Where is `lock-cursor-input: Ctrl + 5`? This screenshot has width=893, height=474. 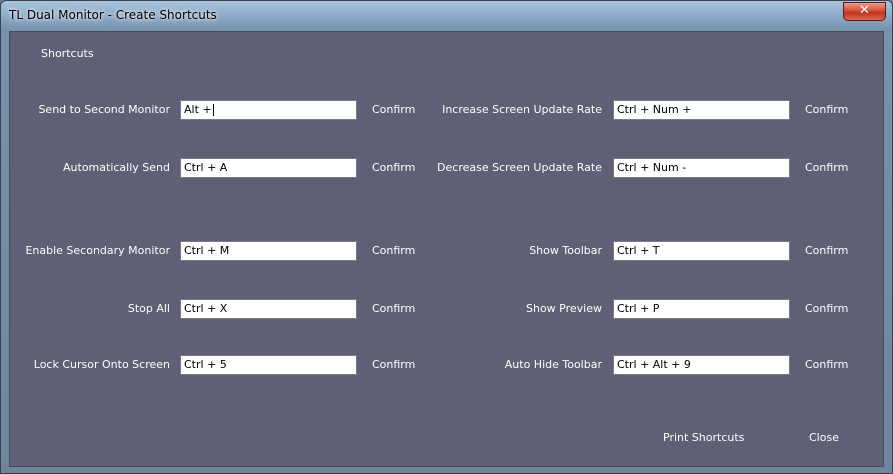 lock-cursor-input: Ctrl + 5 is located at coordinates (268, 365).